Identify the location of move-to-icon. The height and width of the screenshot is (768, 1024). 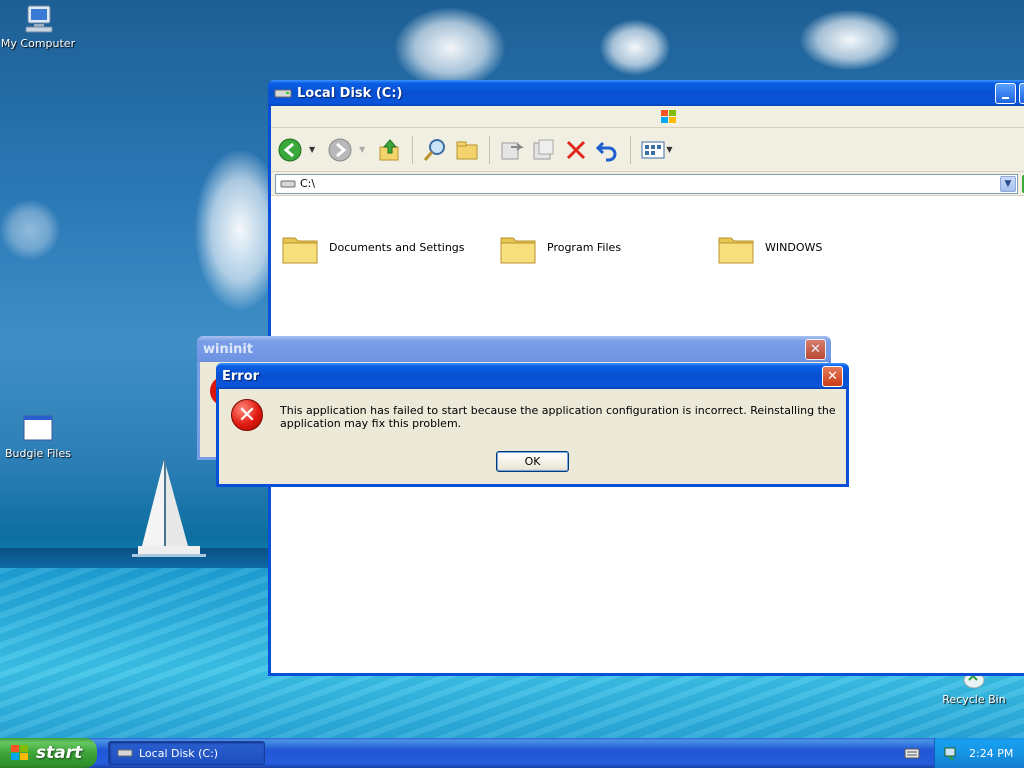
(512, 150).